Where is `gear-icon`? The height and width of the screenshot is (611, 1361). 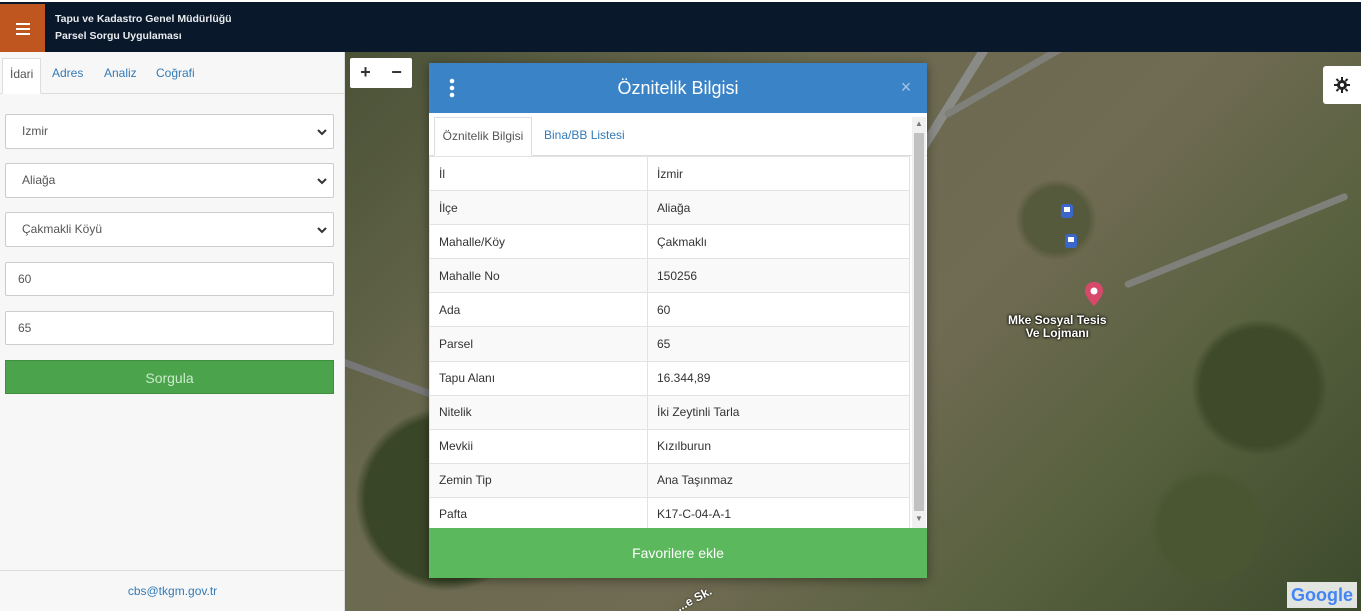
gear-icon is located at coordinates (1342, 85).